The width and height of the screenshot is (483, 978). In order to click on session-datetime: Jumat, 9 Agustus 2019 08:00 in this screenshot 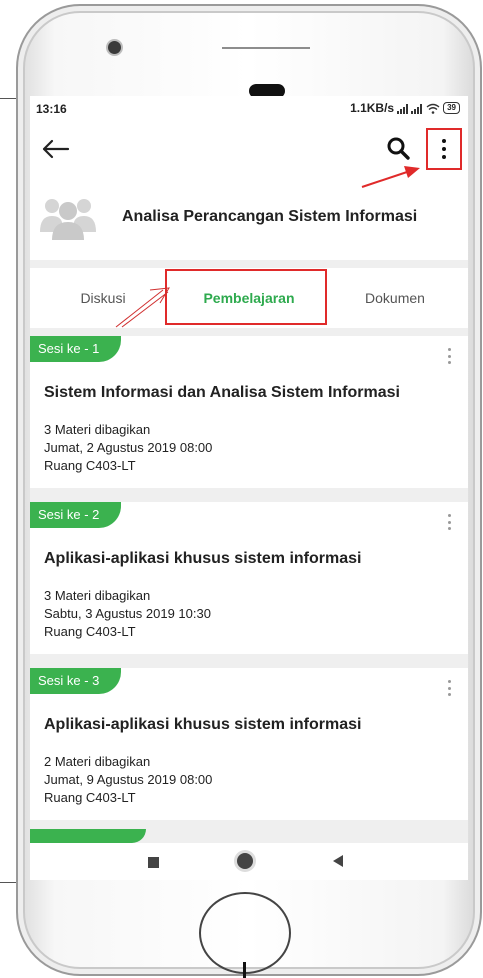, I will do `click(128, 779)`.